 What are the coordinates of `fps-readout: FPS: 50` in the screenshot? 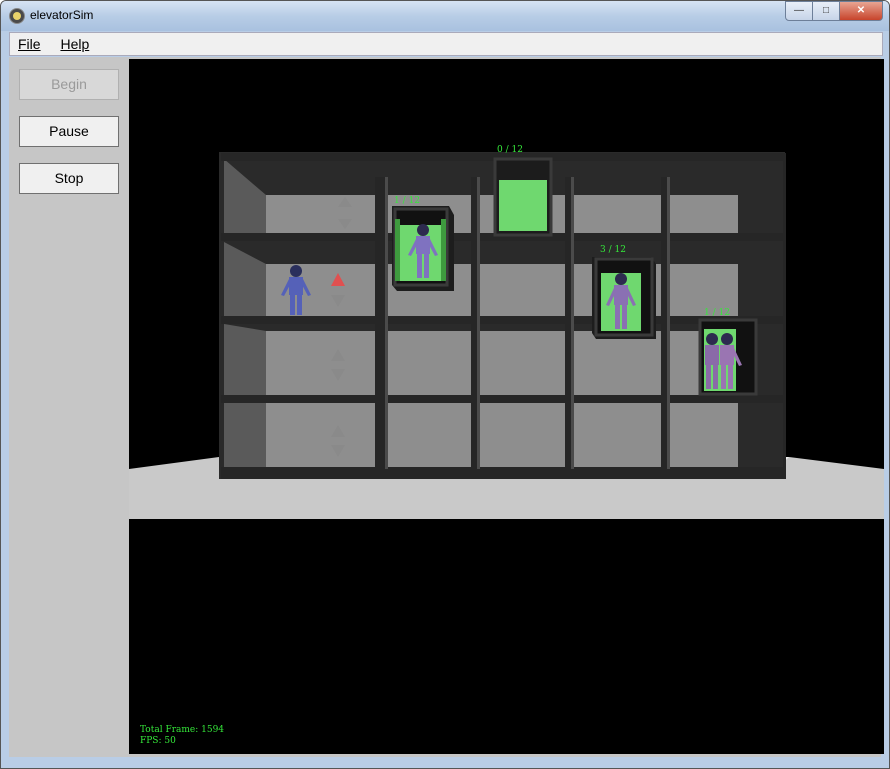 It's located at (158, 741).